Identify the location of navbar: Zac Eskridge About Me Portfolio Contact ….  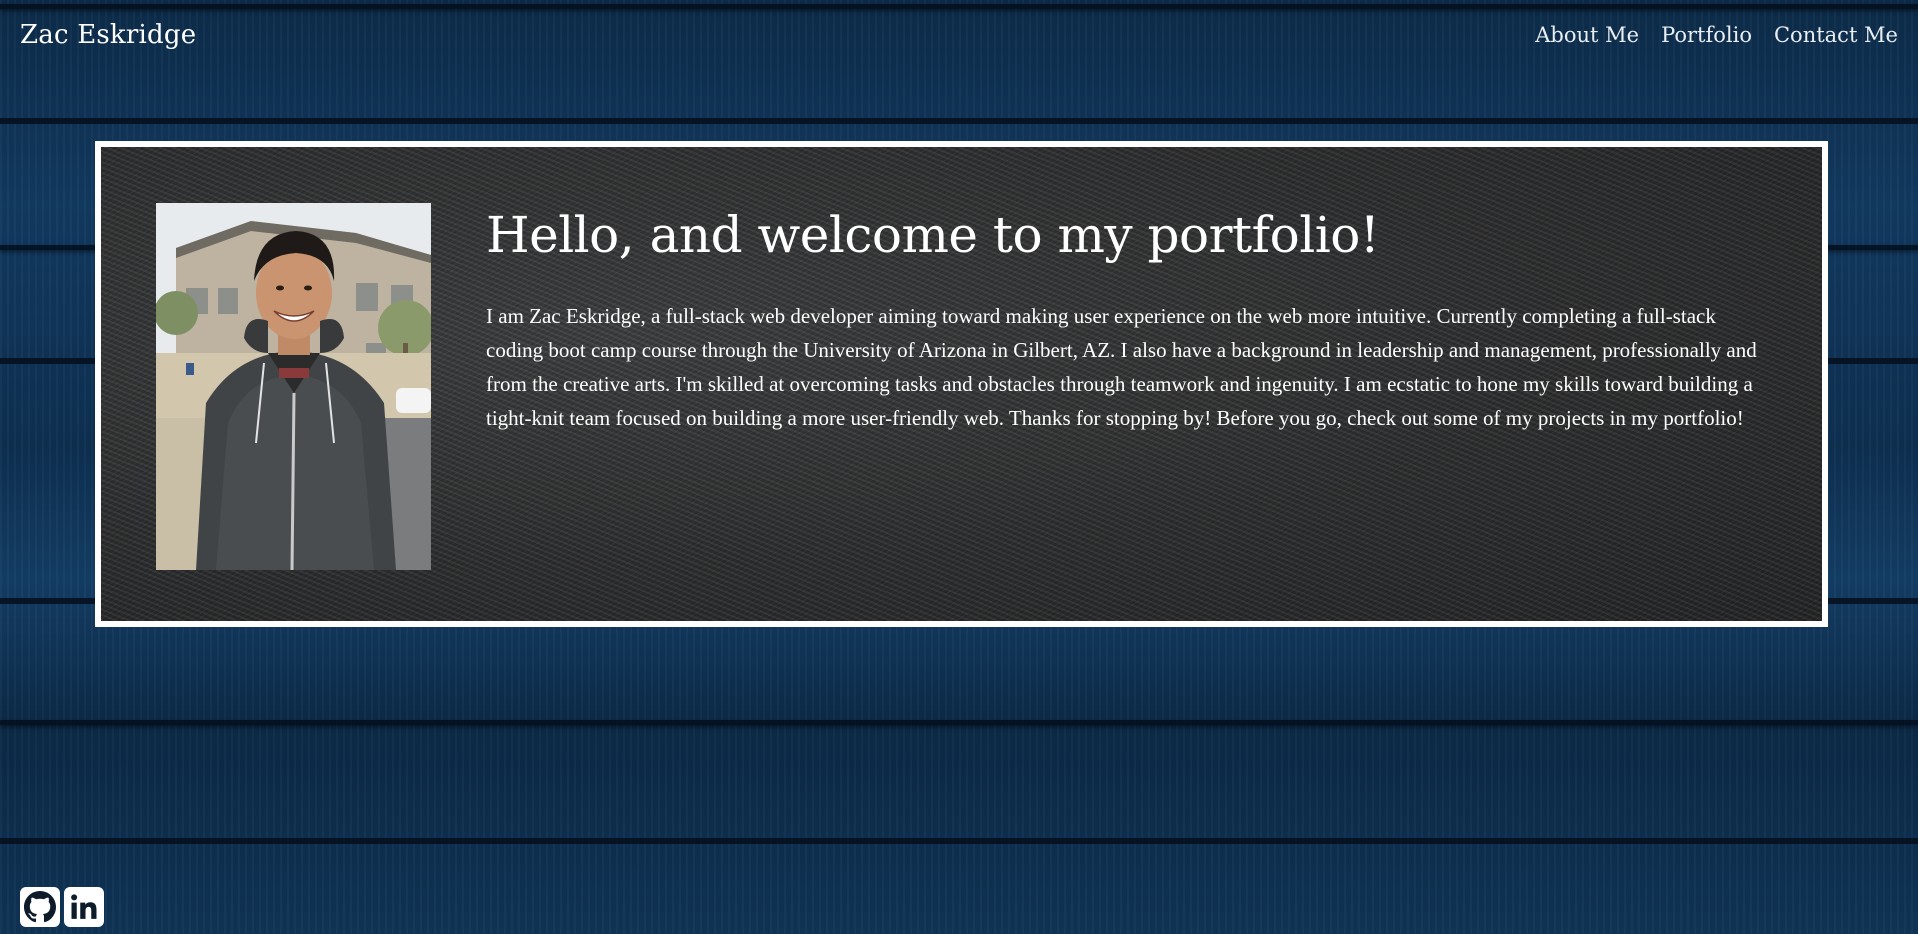
(959, 36).